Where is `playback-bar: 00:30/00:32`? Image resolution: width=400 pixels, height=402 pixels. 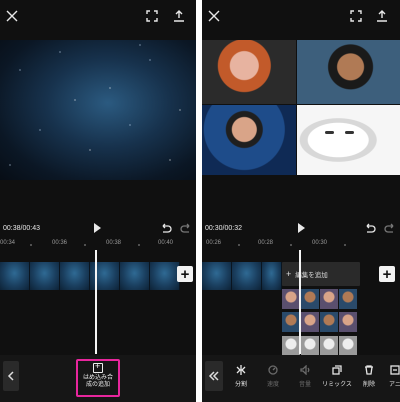 playback-bar: 00:30/00:32 is located at coordinates (301, 228).